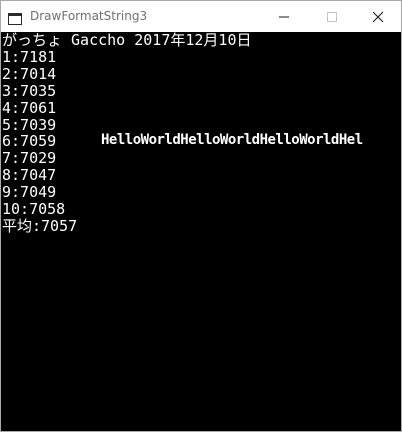  What do you see at coordinates (201, 16) in the screenshot?
I see `title-bar: DrawFormatString3` at bounding box center [201, 16].